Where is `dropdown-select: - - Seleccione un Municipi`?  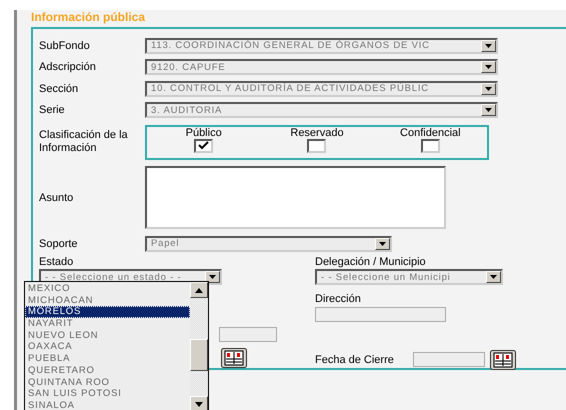
dropdown-select: - - Seleccione un Municipi is located at coordinates (409, 277).